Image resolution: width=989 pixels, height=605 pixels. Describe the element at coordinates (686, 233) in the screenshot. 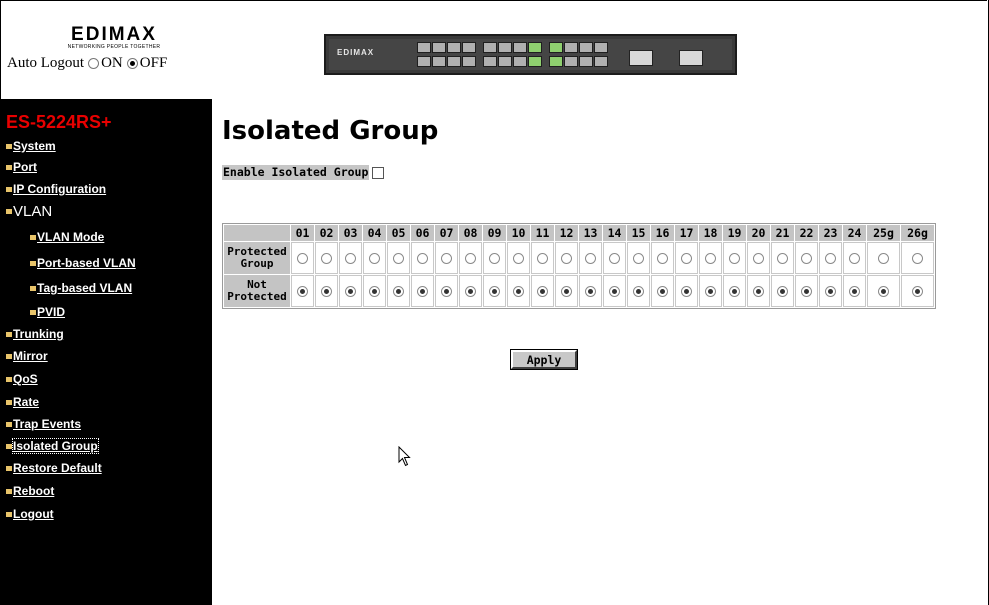

I see `port-header: 17` at that location.